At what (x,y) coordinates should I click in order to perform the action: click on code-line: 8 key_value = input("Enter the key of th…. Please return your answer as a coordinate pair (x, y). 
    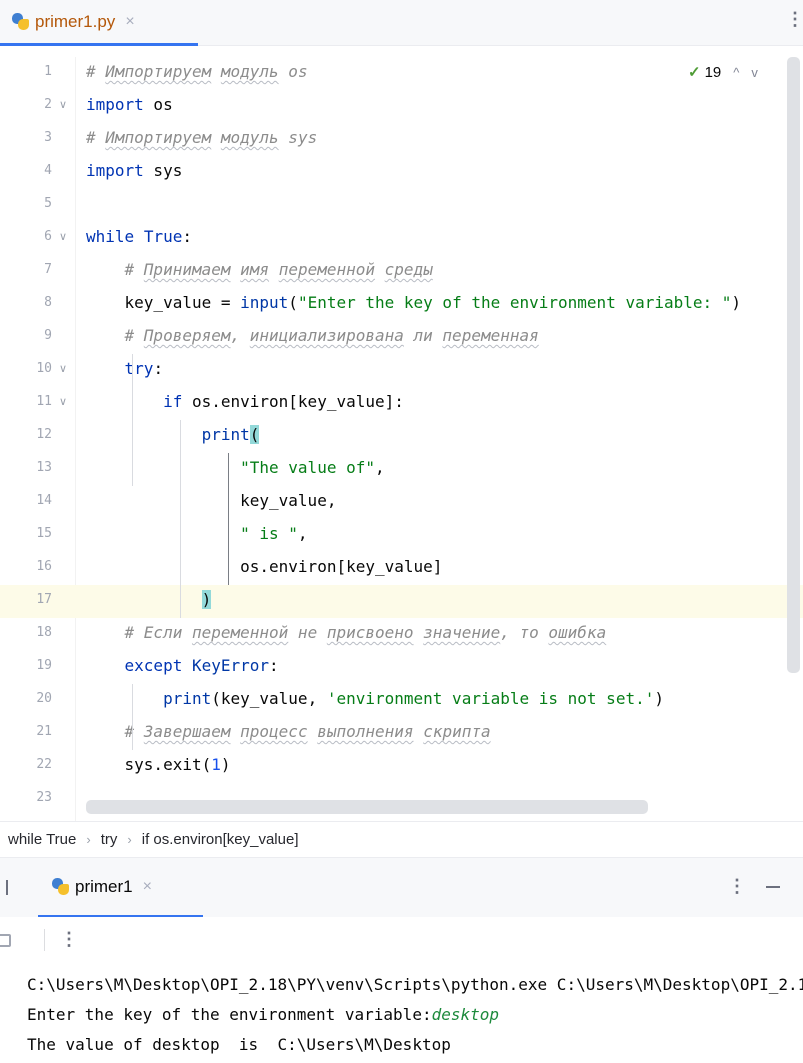
    Looking at the image, I should click on (401, 304).